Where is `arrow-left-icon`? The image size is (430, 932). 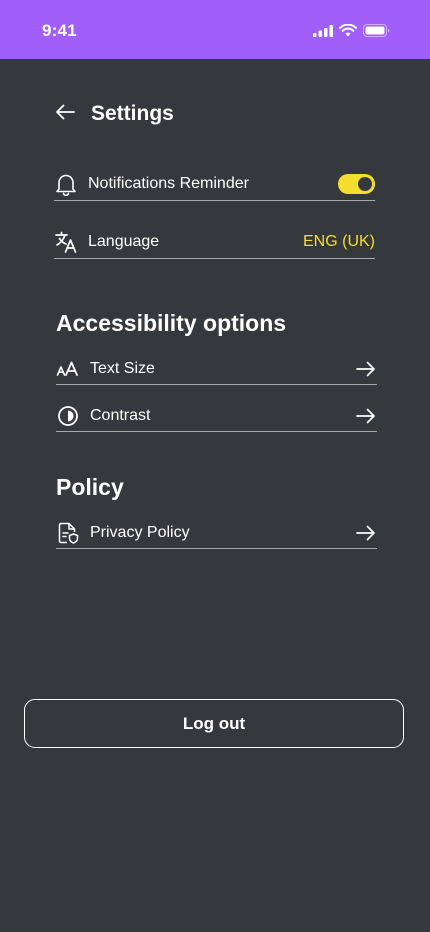
arrow-left-icon is located at coordinates (65, 114).